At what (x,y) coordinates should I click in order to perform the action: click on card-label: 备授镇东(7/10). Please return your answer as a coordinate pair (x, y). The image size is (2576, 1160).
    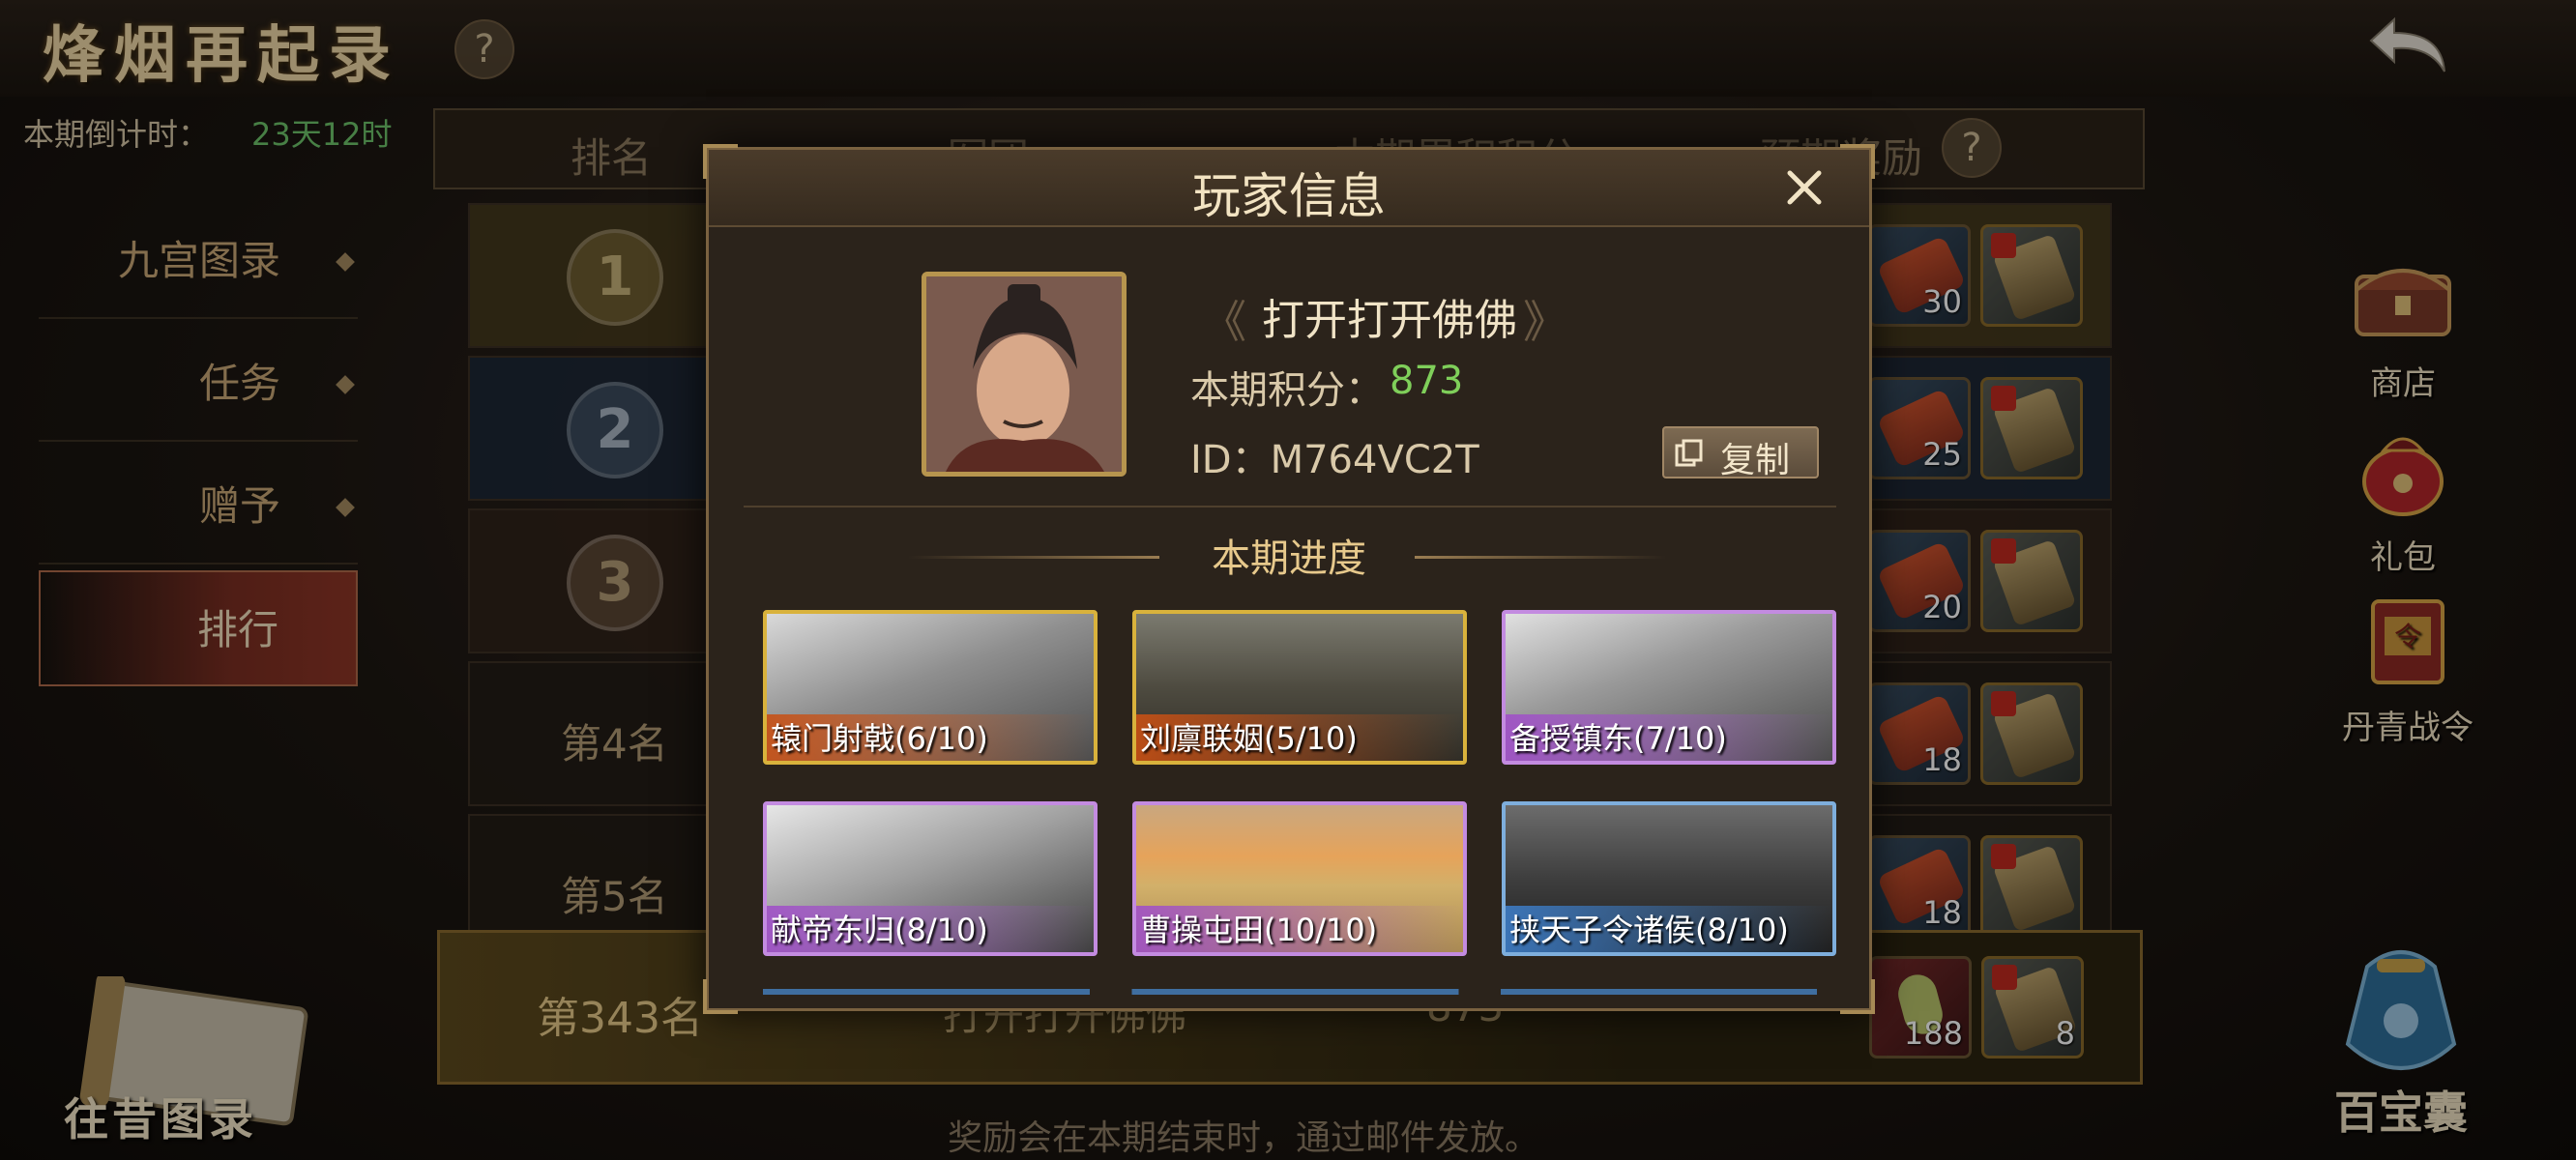
    Looking at the image, I should click on (1618, 739).